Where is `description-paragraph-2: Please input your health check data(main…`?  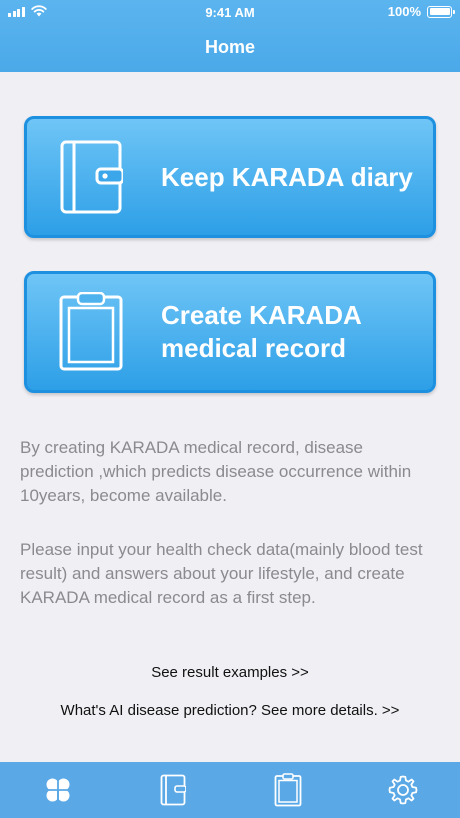 description-paragraph-2: Please input your health check data(main… is located at coordinates (221, 573).